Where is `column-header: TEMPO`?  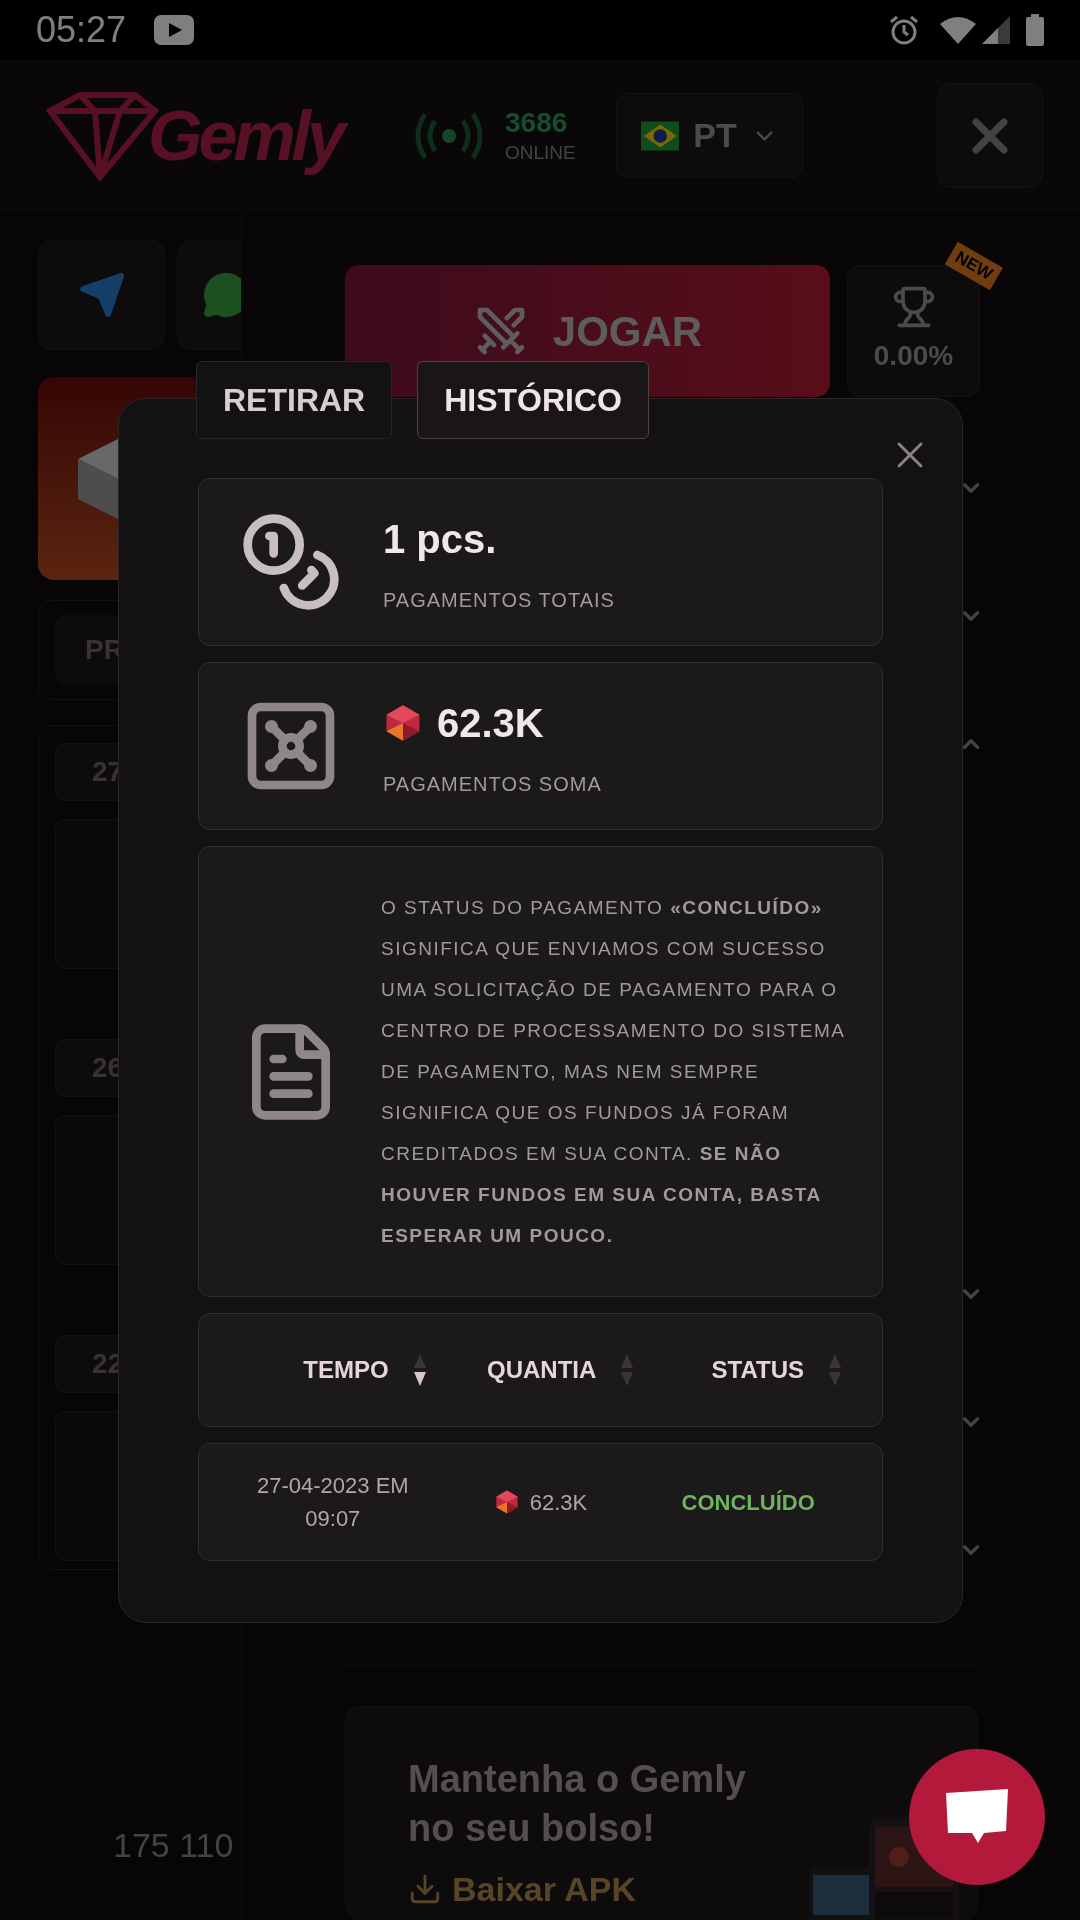
column-header: TEMPO is located at coordinates (346, 1370).